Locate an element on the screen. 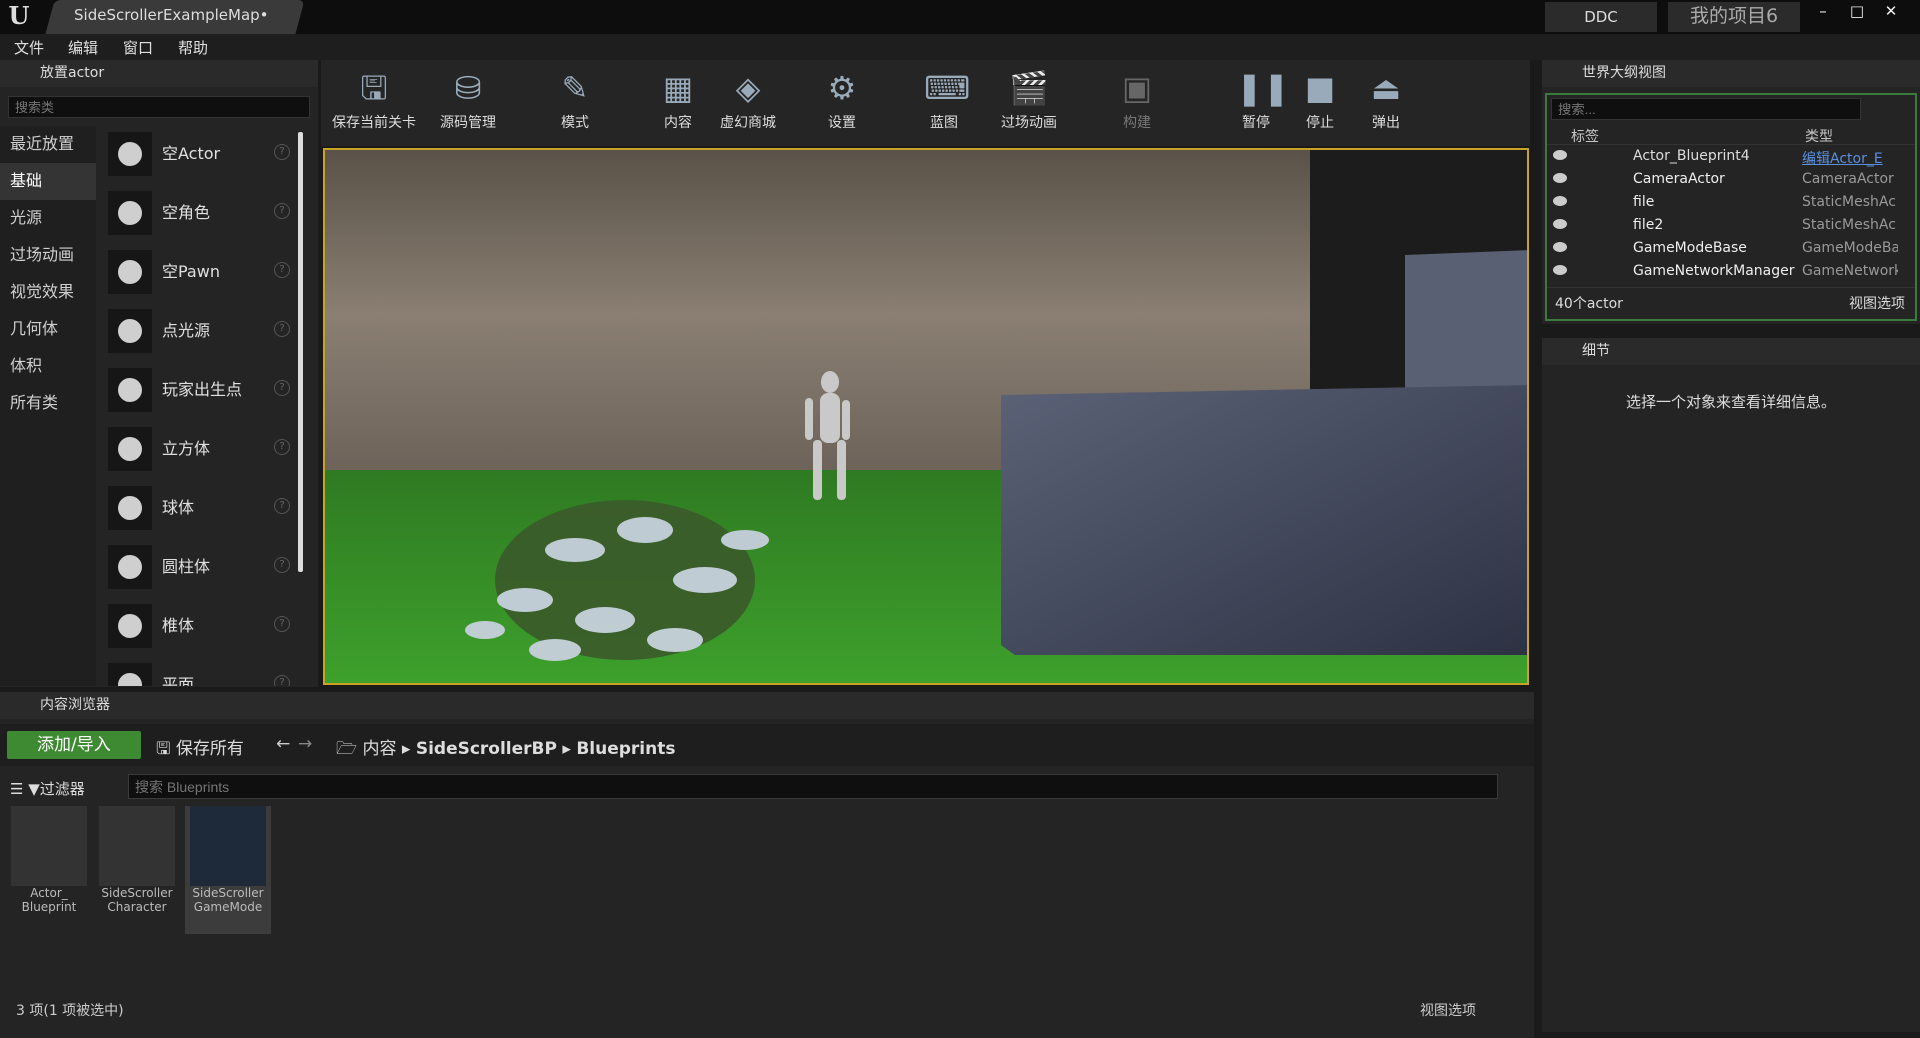  breadcrumb-sidescrollerbp: SideScrollerBP is located at coordinates (486, 749).